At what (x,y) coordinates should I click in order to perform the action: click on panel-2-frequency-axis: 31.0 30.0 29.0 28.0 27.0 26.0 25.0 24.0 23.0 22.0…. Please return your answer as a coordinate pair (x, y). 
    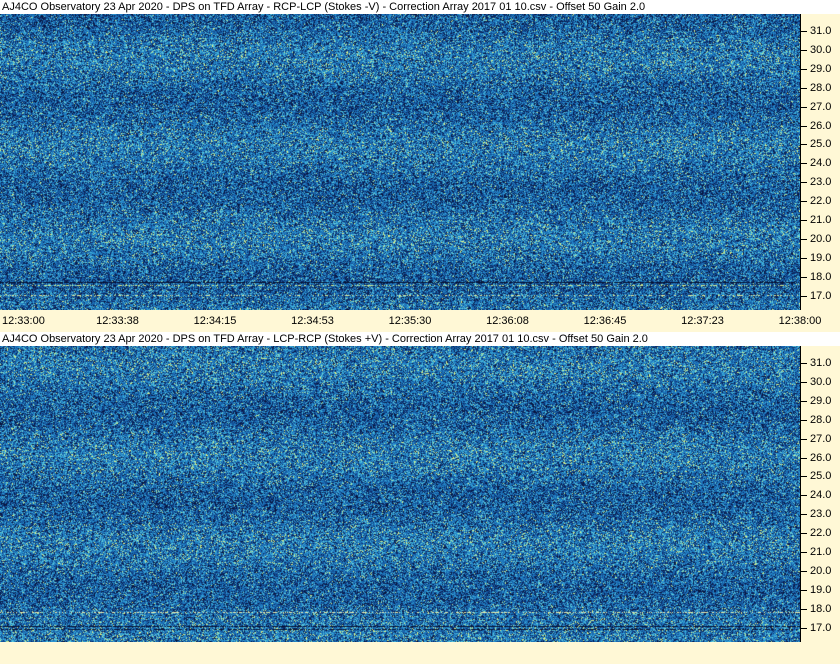
    Looking at the image, I should click on (820, 494).